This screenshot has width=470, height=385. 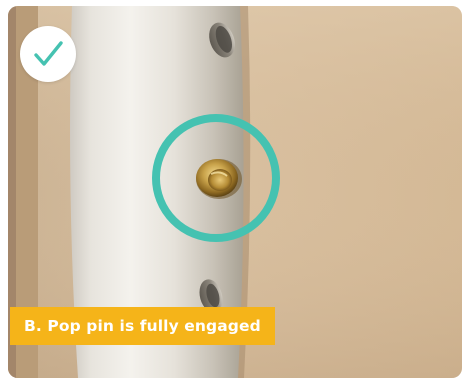 I want to click on check-badge, so click(x=48, y=54).